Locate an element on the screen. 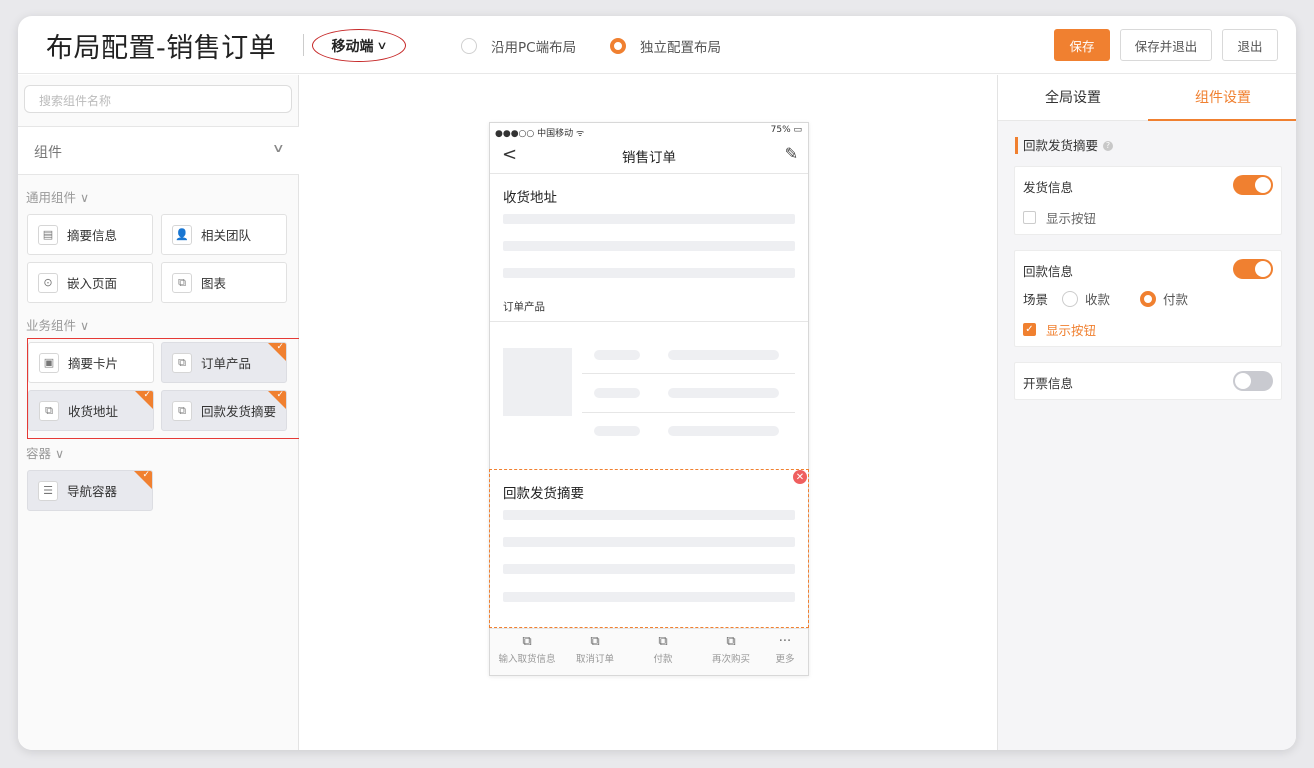 The width and height of the screenshot is (1314, 768). action-label: 取消订单 is located at coordinates (594, 659).